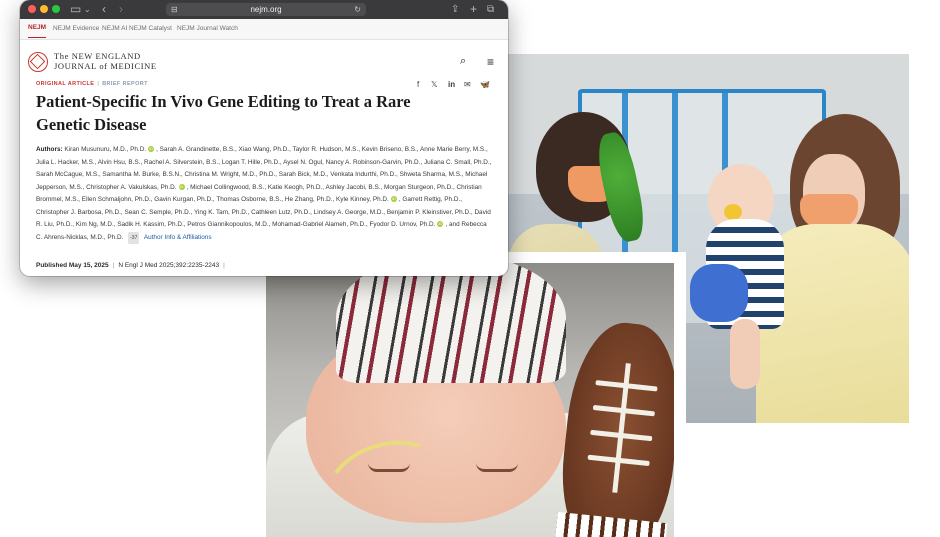 The height and width of the screenshot is (537, 940). I want to click on closed-eye, so click(497, 467).